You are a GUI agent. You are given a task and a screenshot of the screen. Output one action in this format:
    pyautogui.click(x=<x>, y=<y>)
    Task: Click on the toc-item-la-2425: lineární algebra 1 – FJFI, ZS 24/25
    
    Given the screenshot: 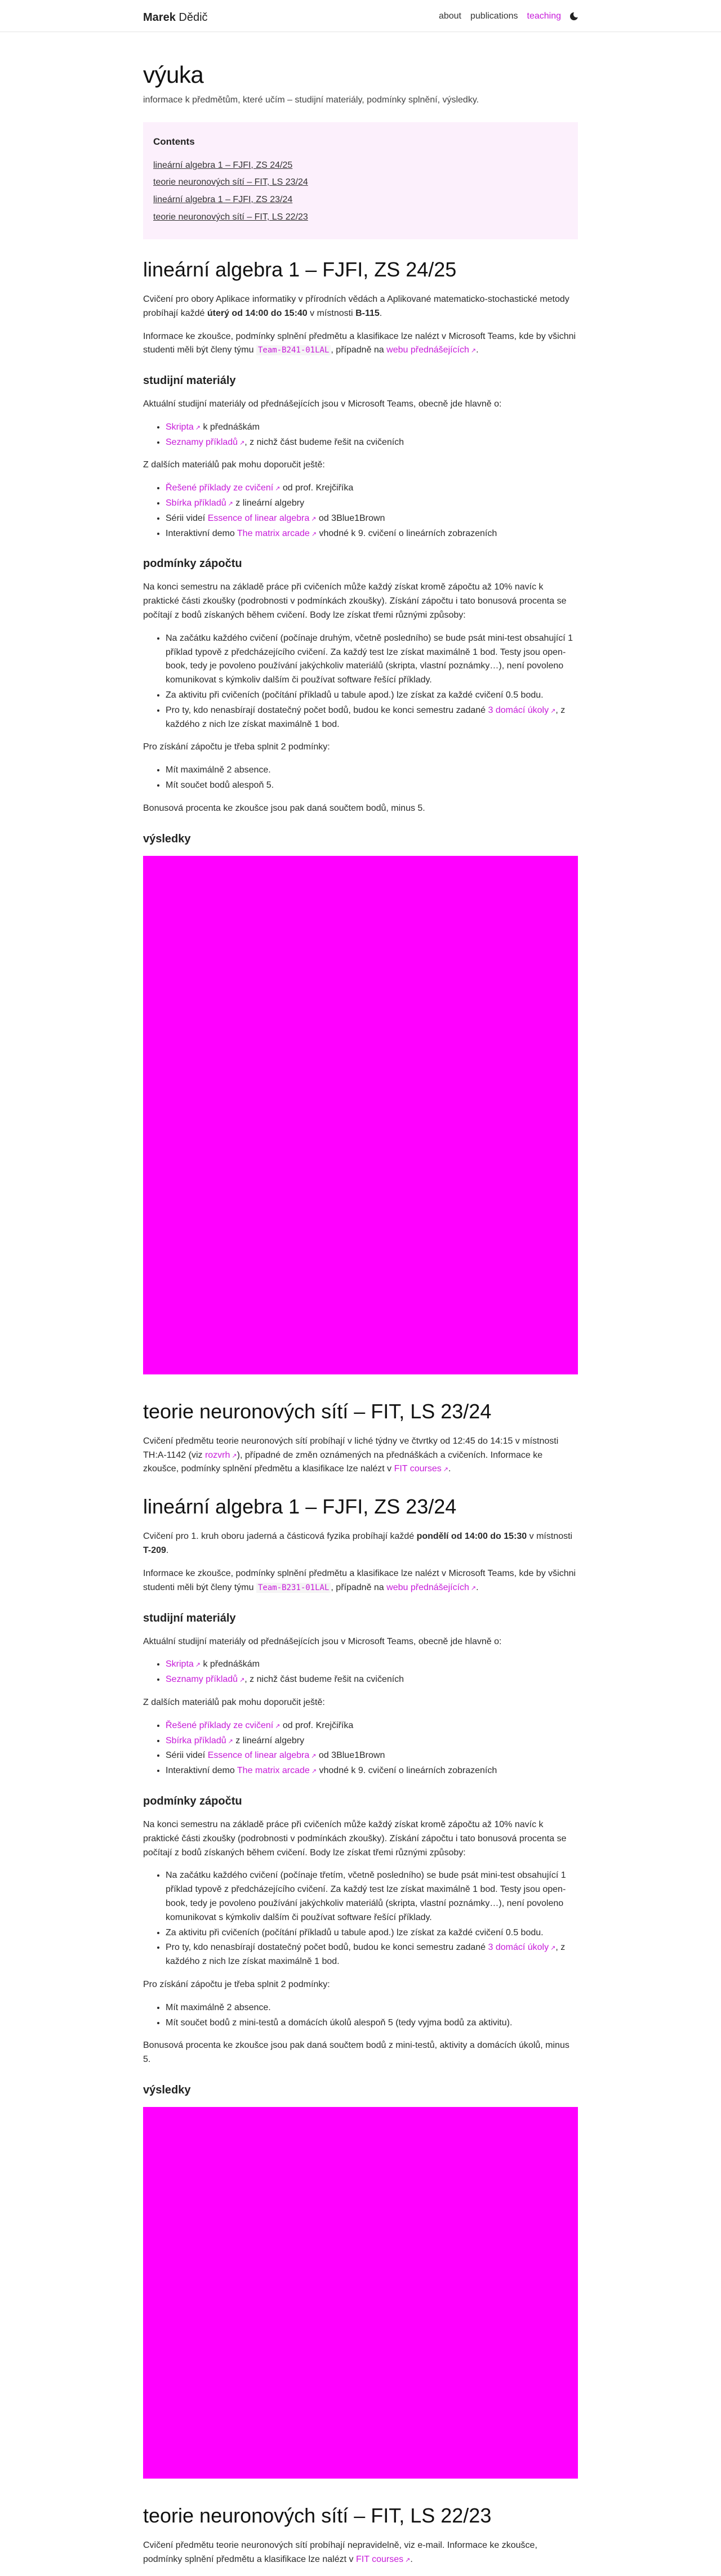 What is the action you would take?
    pyautogui.click(x=360, y=166)
    